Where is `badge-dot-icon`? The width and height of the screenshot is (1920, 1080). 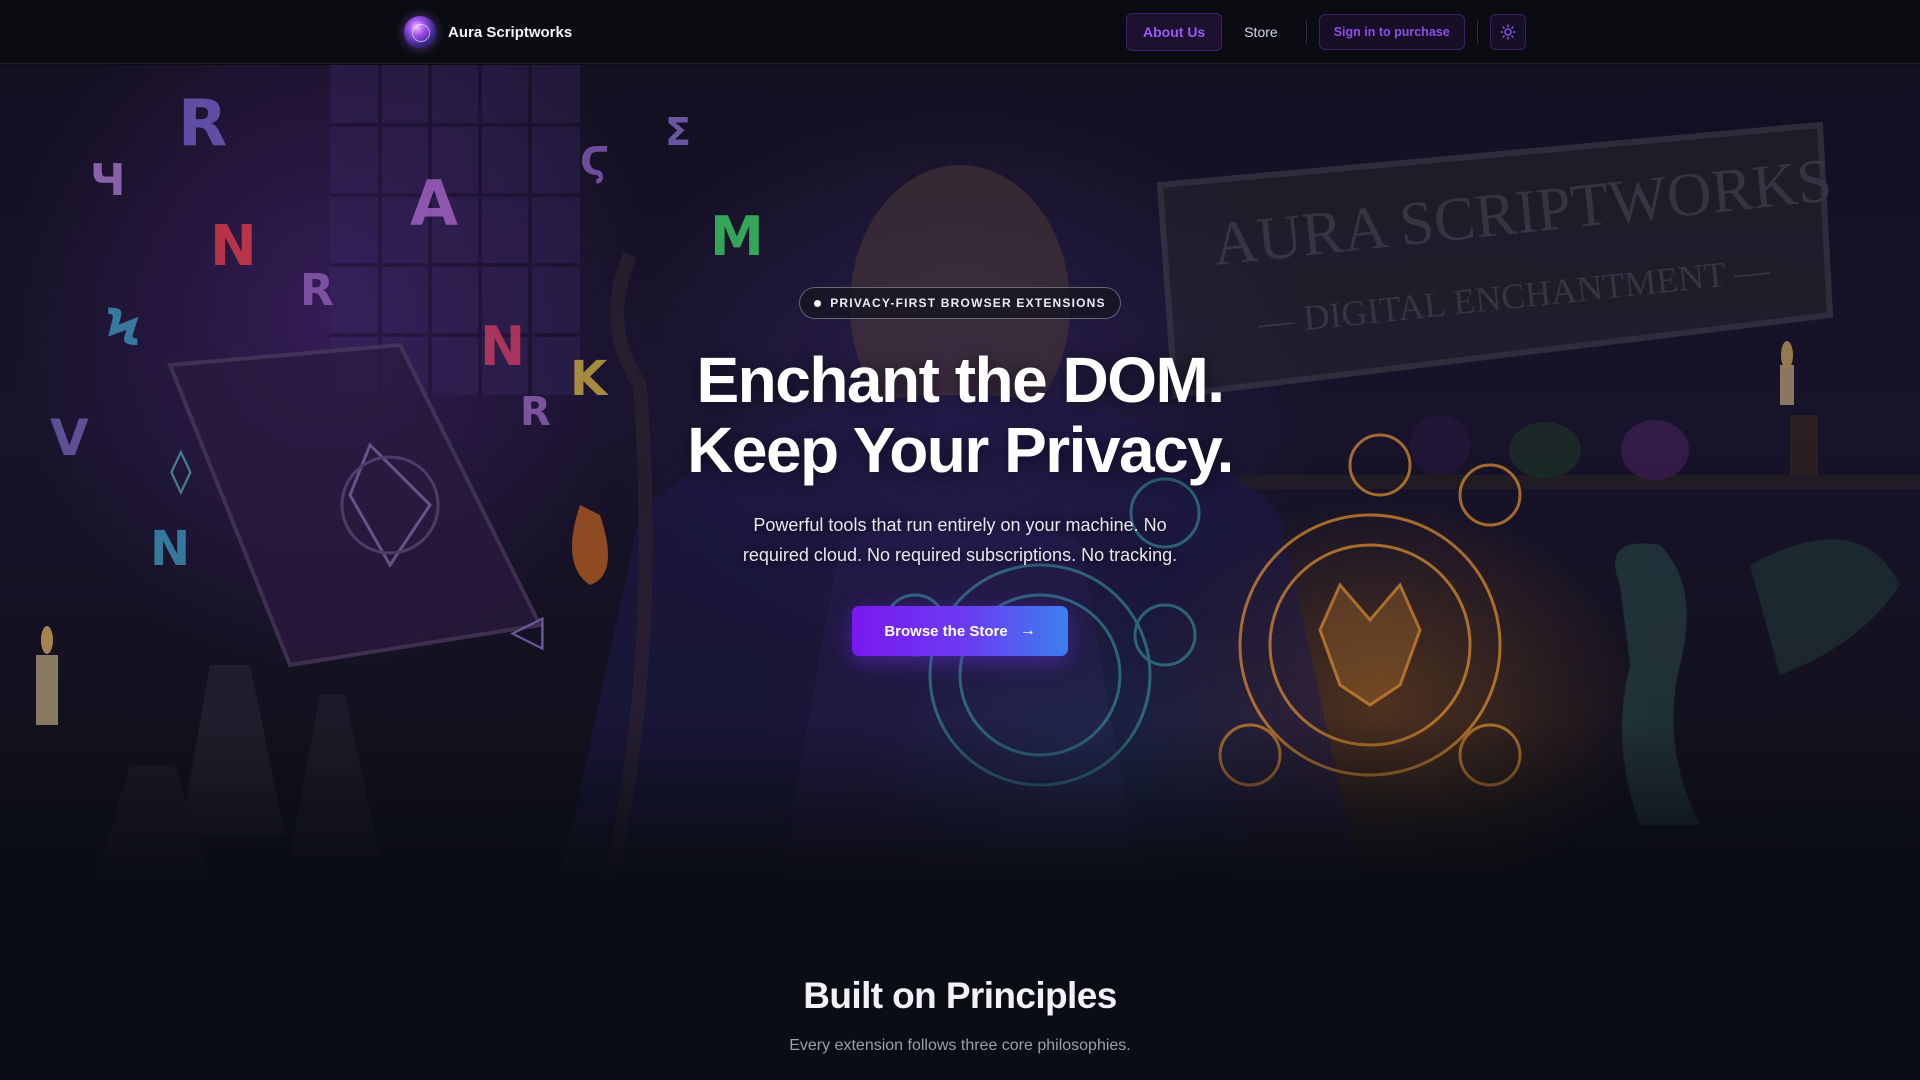 badge-dot-icon is located at coordinates (818, 303).